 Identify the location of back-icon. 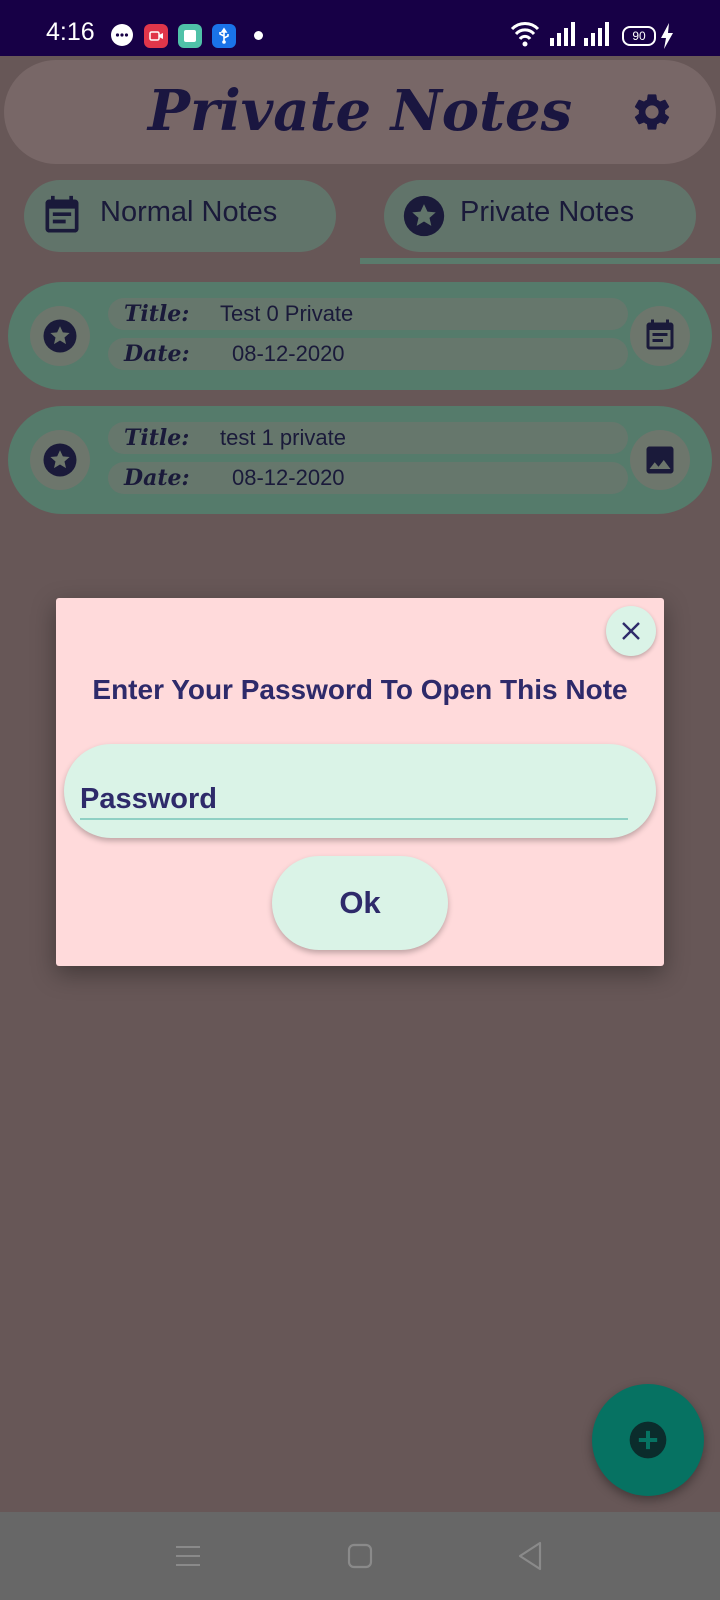
(530, 1556).